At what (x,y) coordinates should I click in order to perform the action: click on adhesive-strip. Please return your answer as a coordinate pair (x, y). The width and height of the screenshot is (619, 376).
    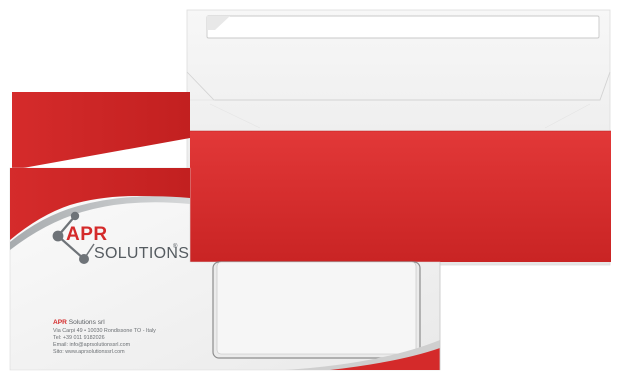
    Looking at the image, I should click on (403, 27).